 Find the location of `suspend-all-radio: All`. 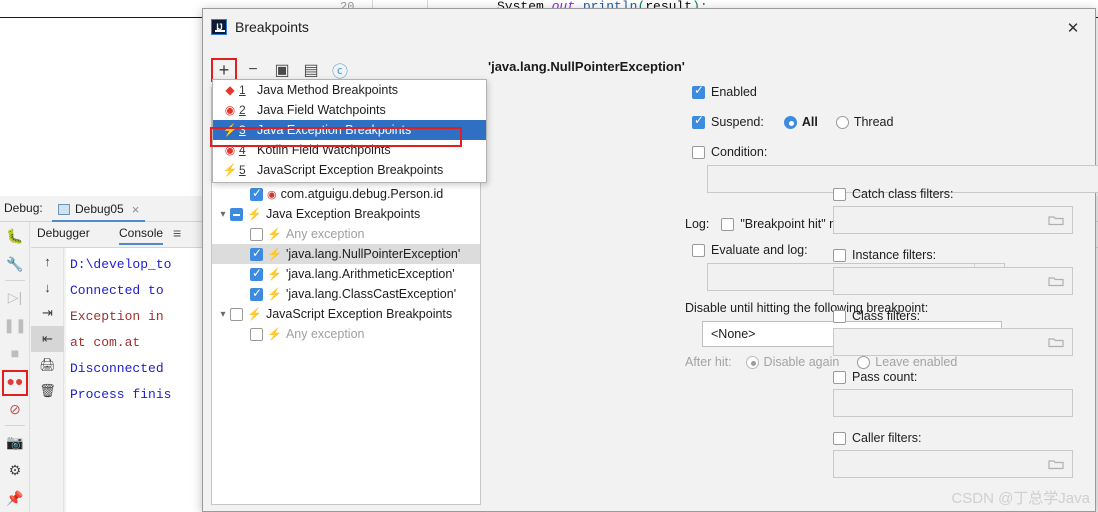

suspend-all-radio: All is located at coordinates (800, 122).